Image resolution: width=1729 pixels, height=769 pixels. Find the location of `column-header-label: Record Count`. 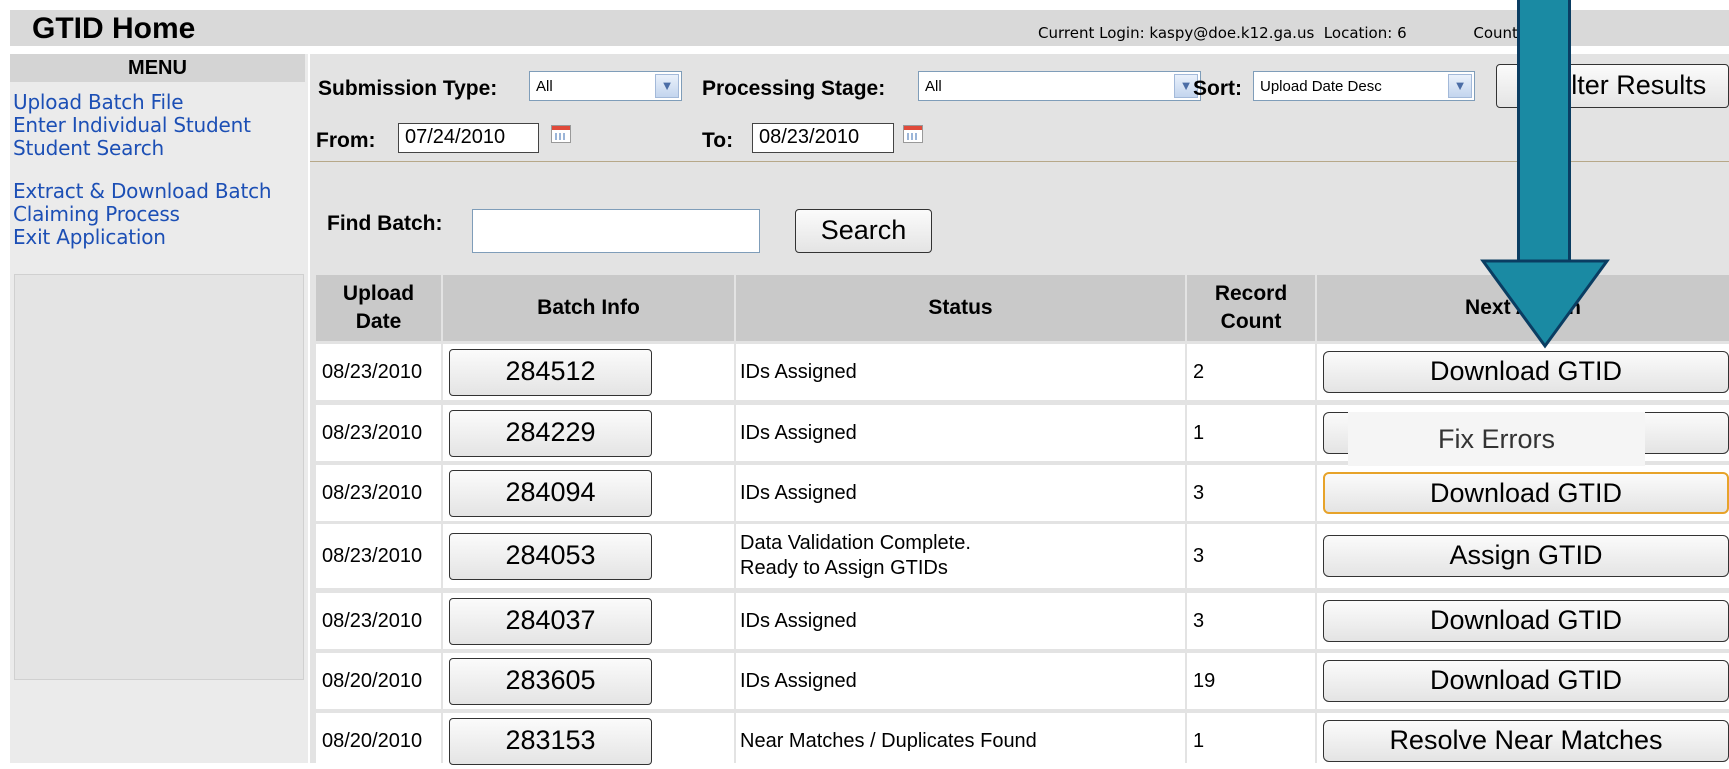

column-header-label: Record Count is located at coordinates (1251, 307).